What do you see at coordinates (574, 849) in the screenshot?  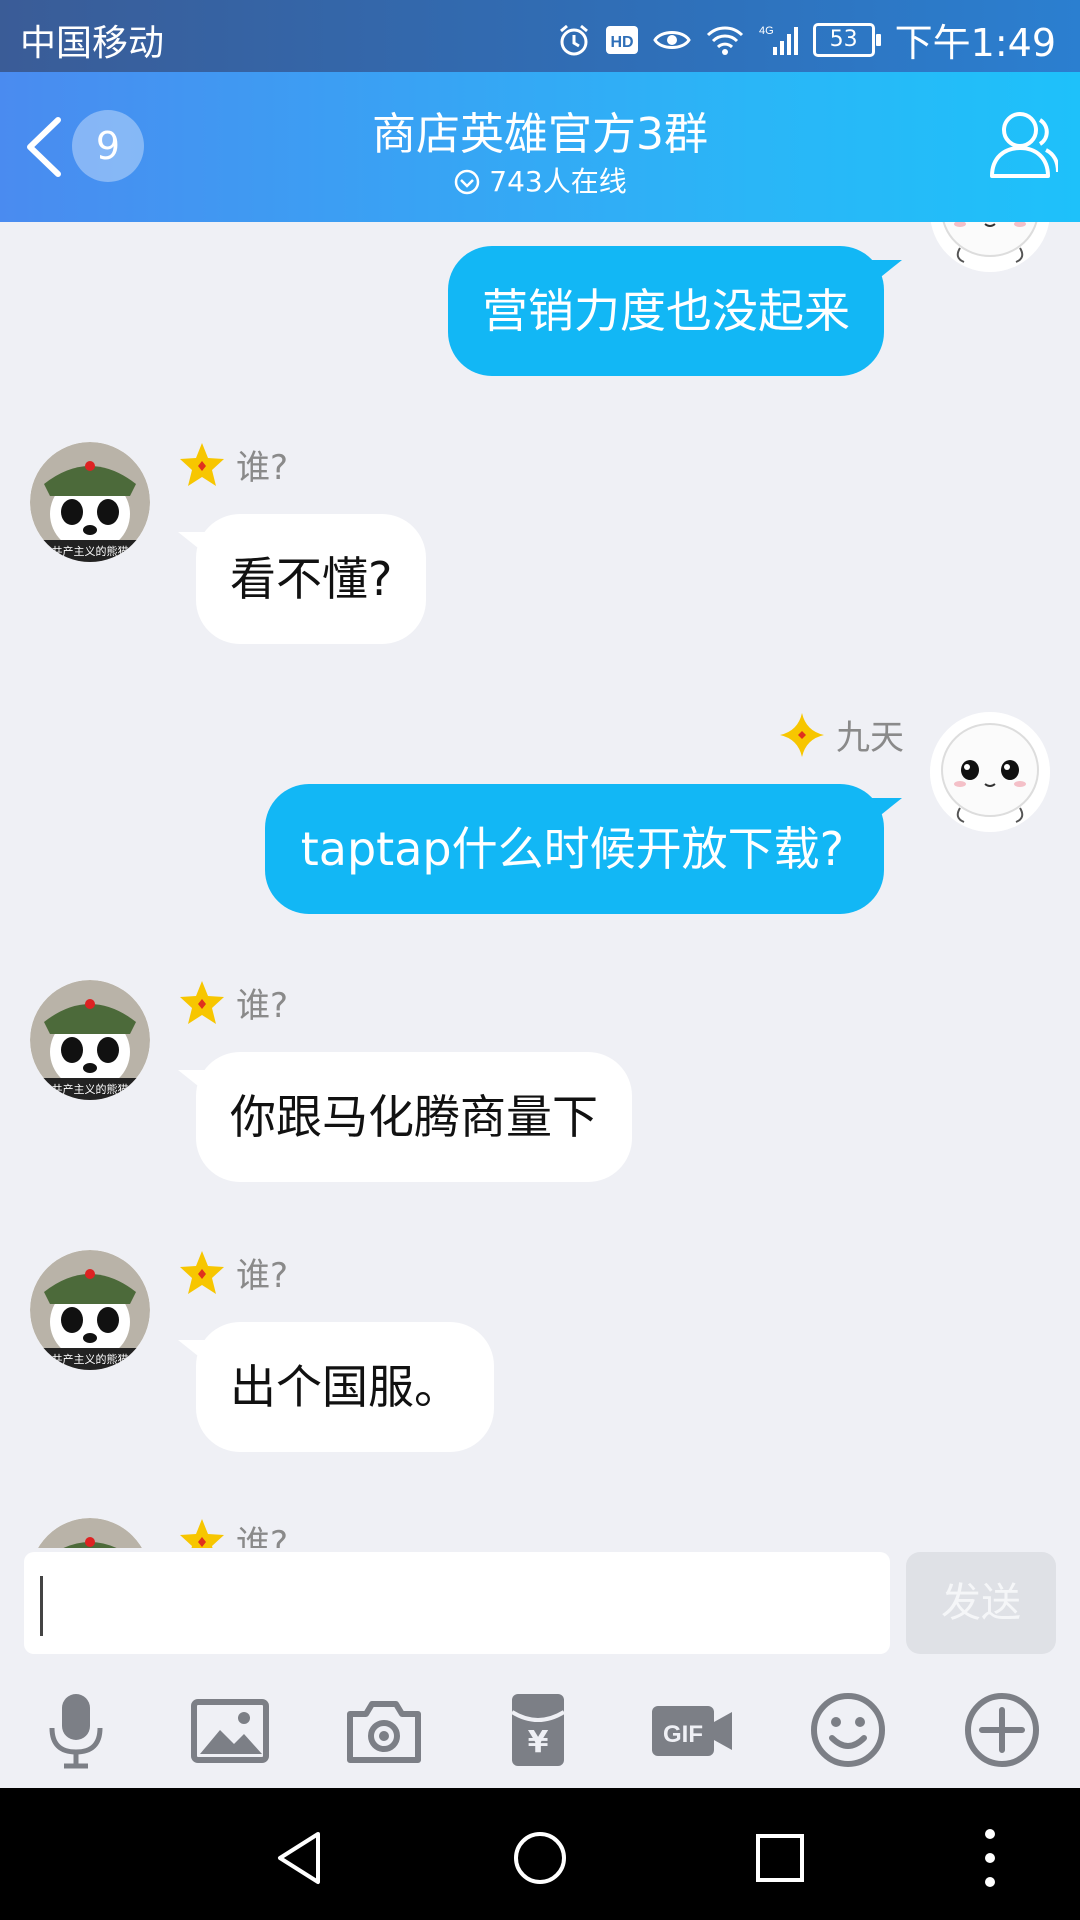 I see `message-bubble: taptap什么时候开放下载?` at bounding box center [574, 849].